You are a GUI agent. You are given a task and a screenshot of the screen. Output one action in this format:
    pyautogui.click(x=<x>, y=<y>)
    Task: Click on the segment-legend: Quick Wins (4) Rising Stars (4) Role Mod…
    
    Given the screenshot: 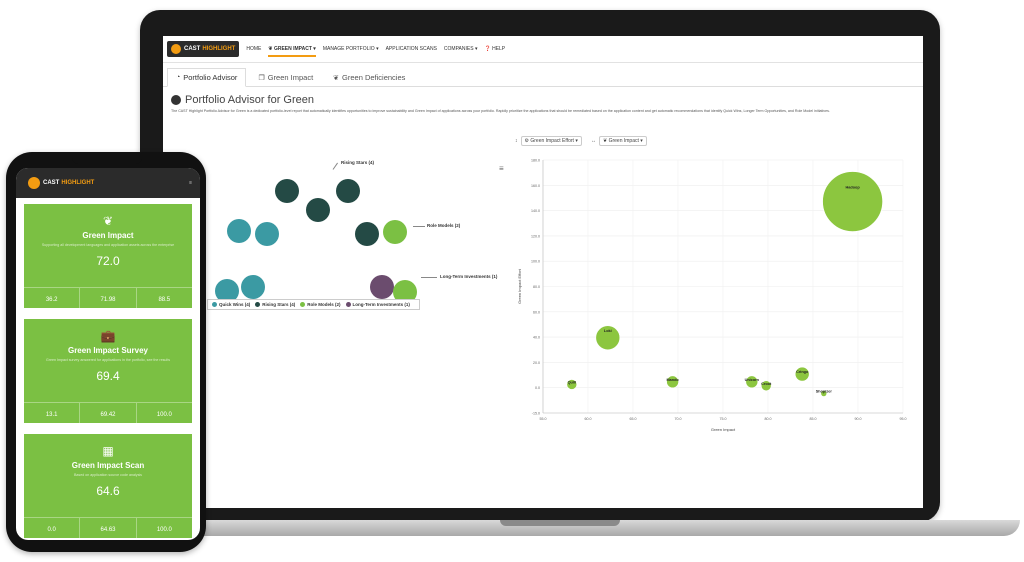 What is the action you would take?
    pyautogui.click(x=313, y=304)
    